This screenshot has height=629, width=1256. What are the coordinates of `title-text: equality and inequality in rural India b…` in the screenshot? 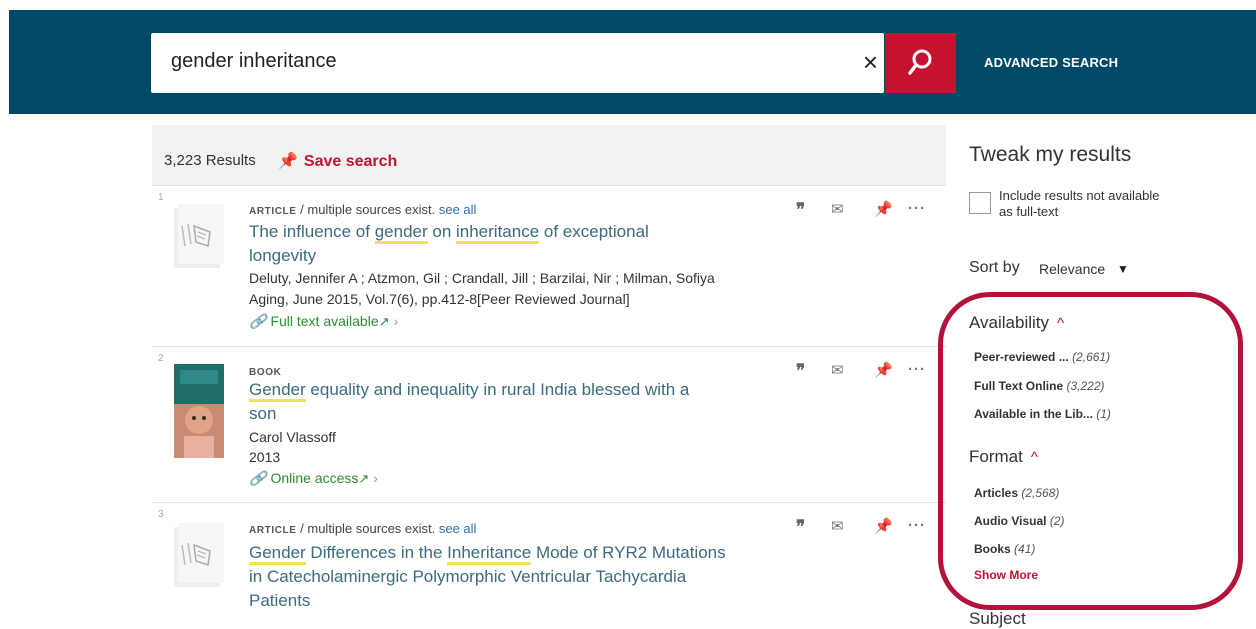 It's located at (497, 389).